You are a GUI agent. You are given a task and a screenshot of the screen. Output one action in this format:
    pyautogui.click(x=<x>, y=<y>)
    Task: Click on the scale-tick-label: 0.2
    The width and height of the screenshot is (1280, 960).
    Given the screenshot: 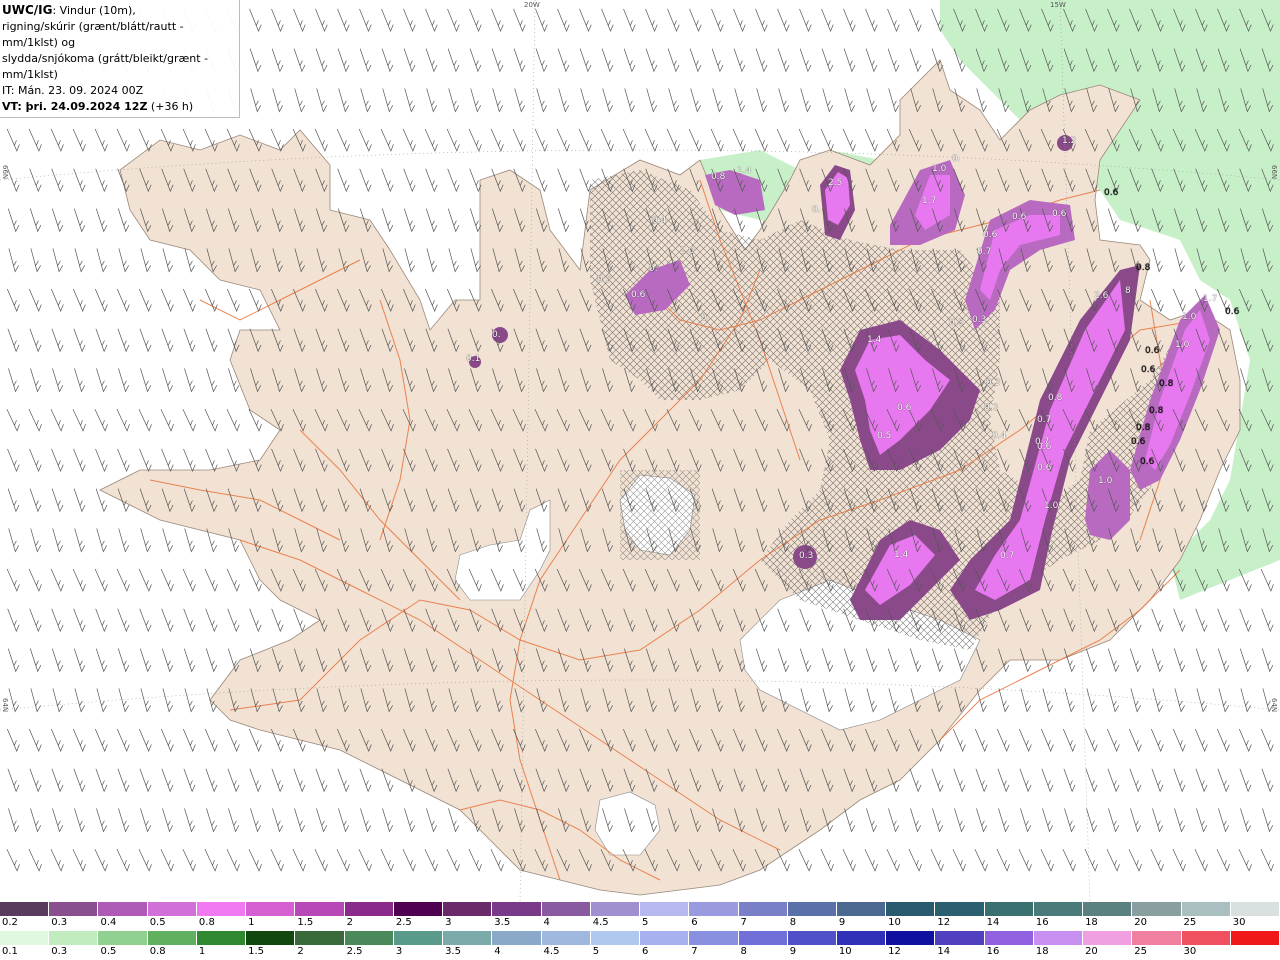 What is the action you would take?
    pyautogui.click(x=10, y=922)
    